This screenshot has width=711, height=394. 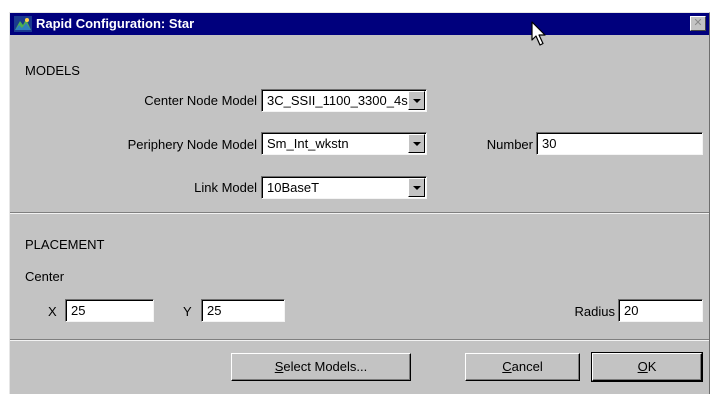 I want to click on models-section-title: MODELS, so click(x=52, y=70).